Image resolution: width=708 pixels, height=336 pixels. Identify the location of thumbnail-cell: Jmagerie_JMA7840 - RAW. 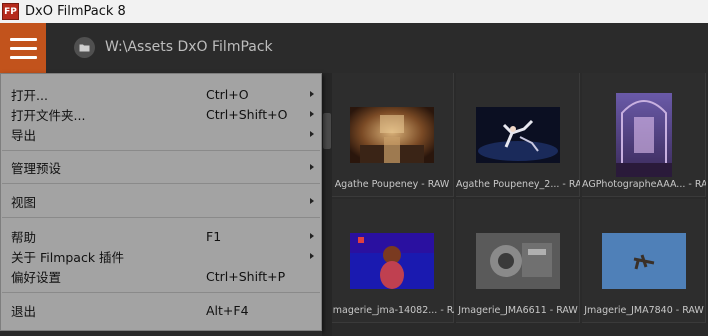
(644, 261).